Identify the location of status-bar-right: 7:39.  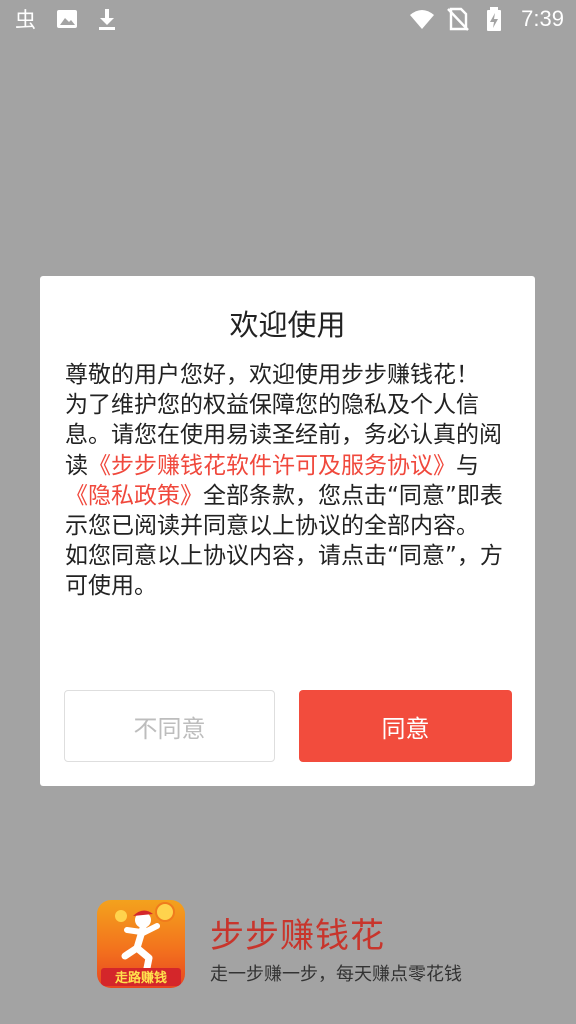
(486, 19).